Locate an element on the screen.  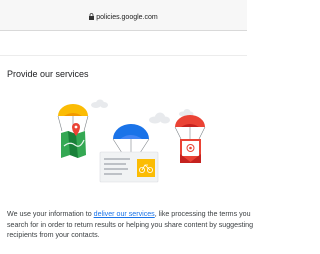
page-header-band is located at coordinates (123, 43).